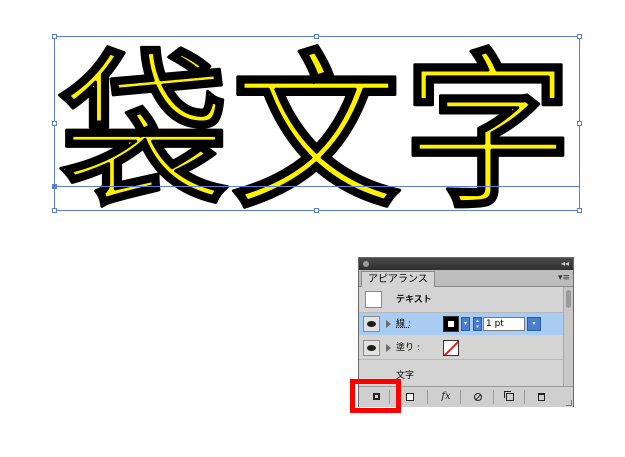 The width and height of the screenshot is (625, 457). I want to click on fill-color-swatch-none, so click(451, 348).